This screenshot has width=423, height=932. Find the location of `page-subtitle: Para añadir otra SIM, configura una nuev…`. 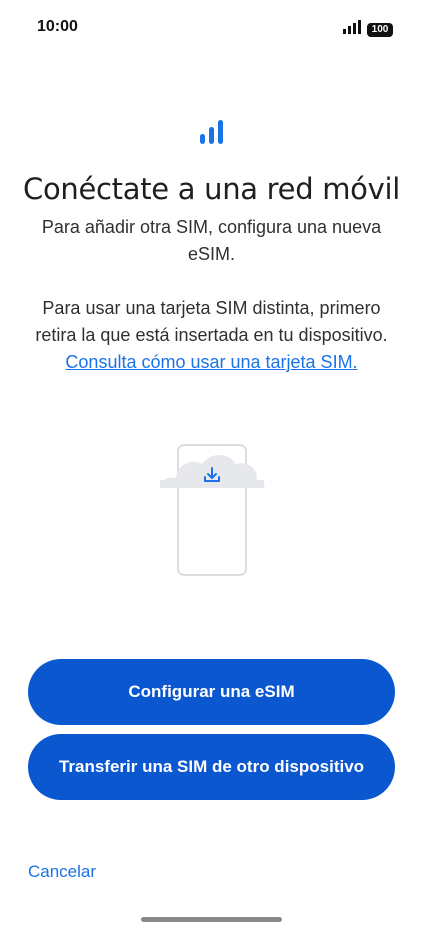

page-subtitle: Para añadir otra SIM, configura una nuev… is located at coordinates (211, 240).